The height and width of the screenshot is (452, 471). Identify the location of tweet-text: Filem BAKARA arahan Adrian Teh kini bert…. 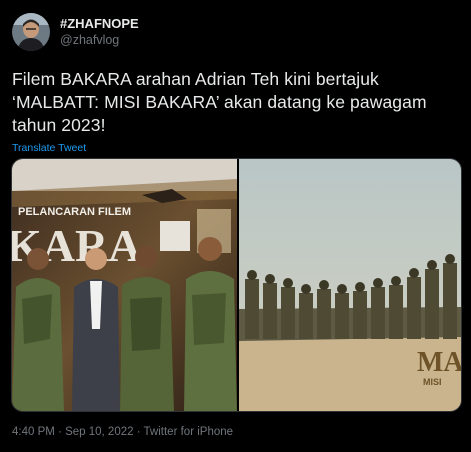
(219, 102).